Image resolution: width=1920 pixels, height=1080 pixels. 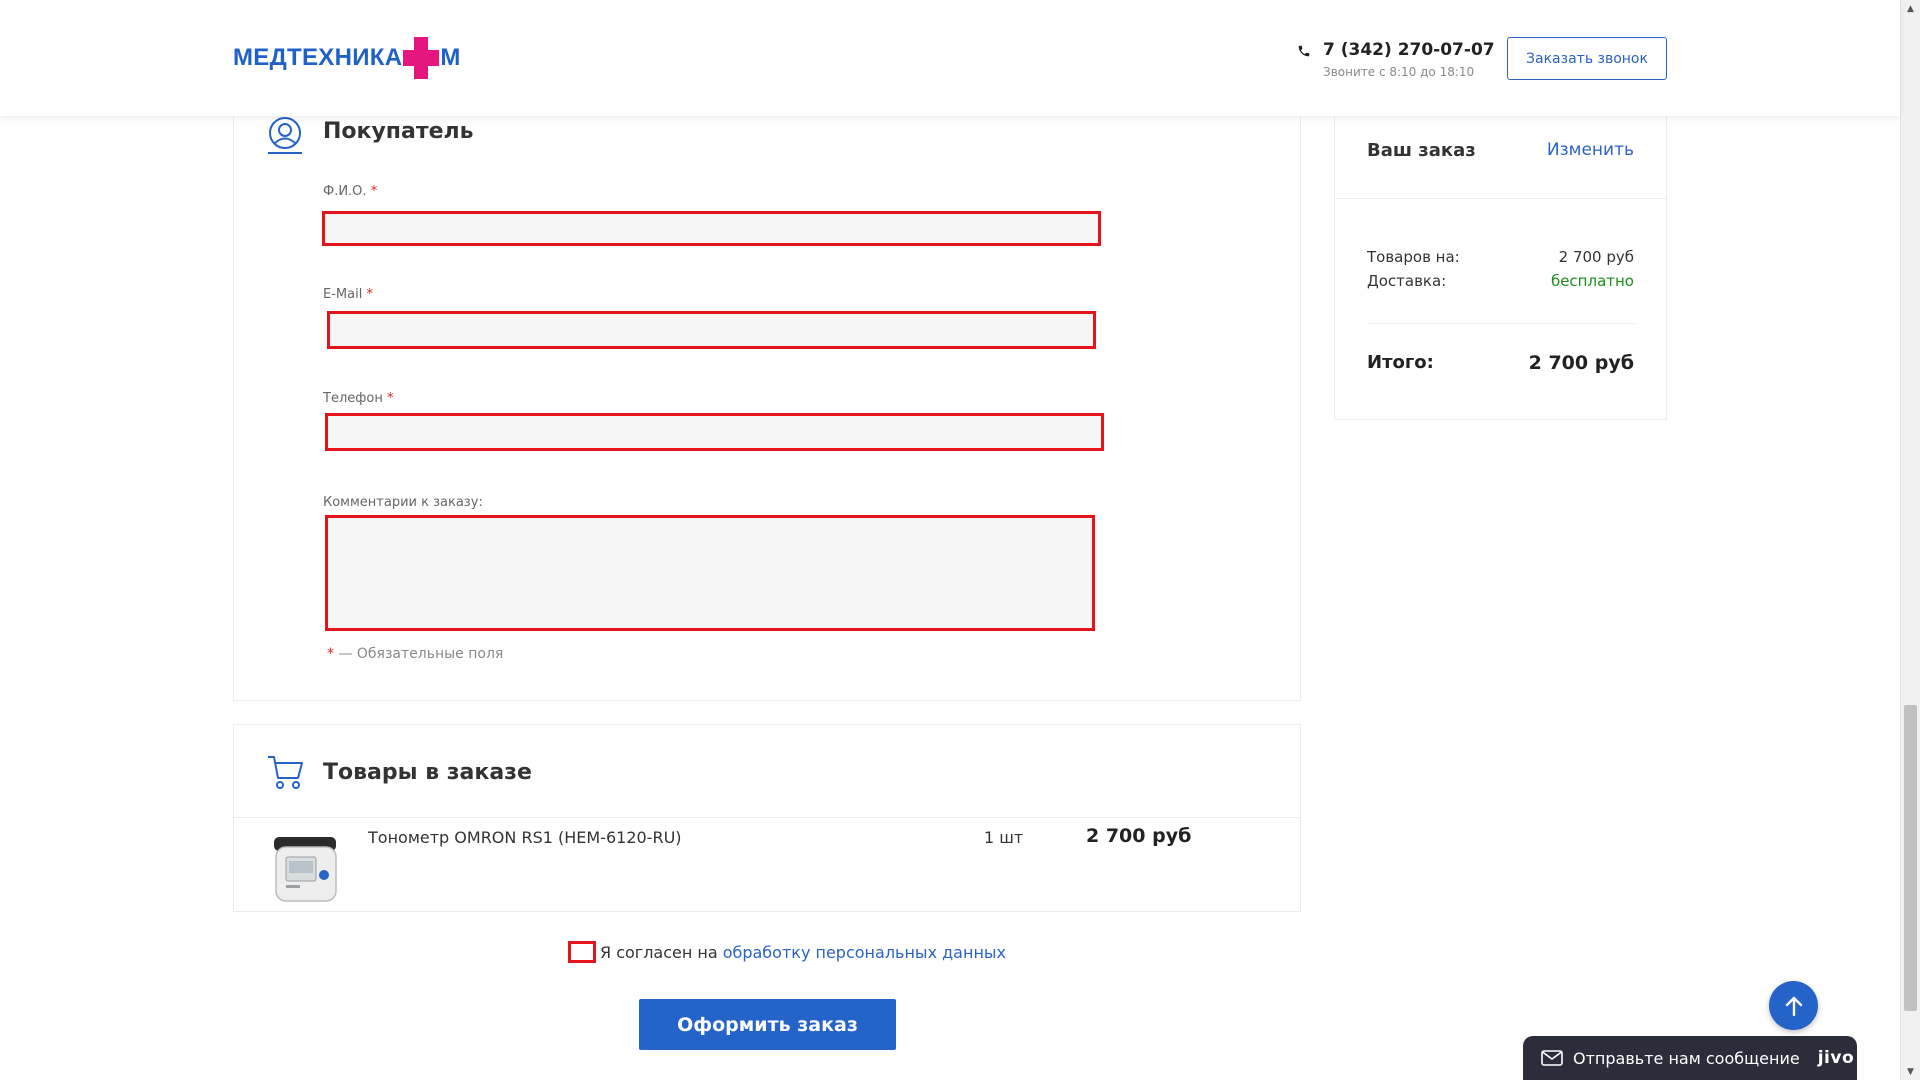 I want to click on consent-text: Я согласен на, so click(x=659, y=952).